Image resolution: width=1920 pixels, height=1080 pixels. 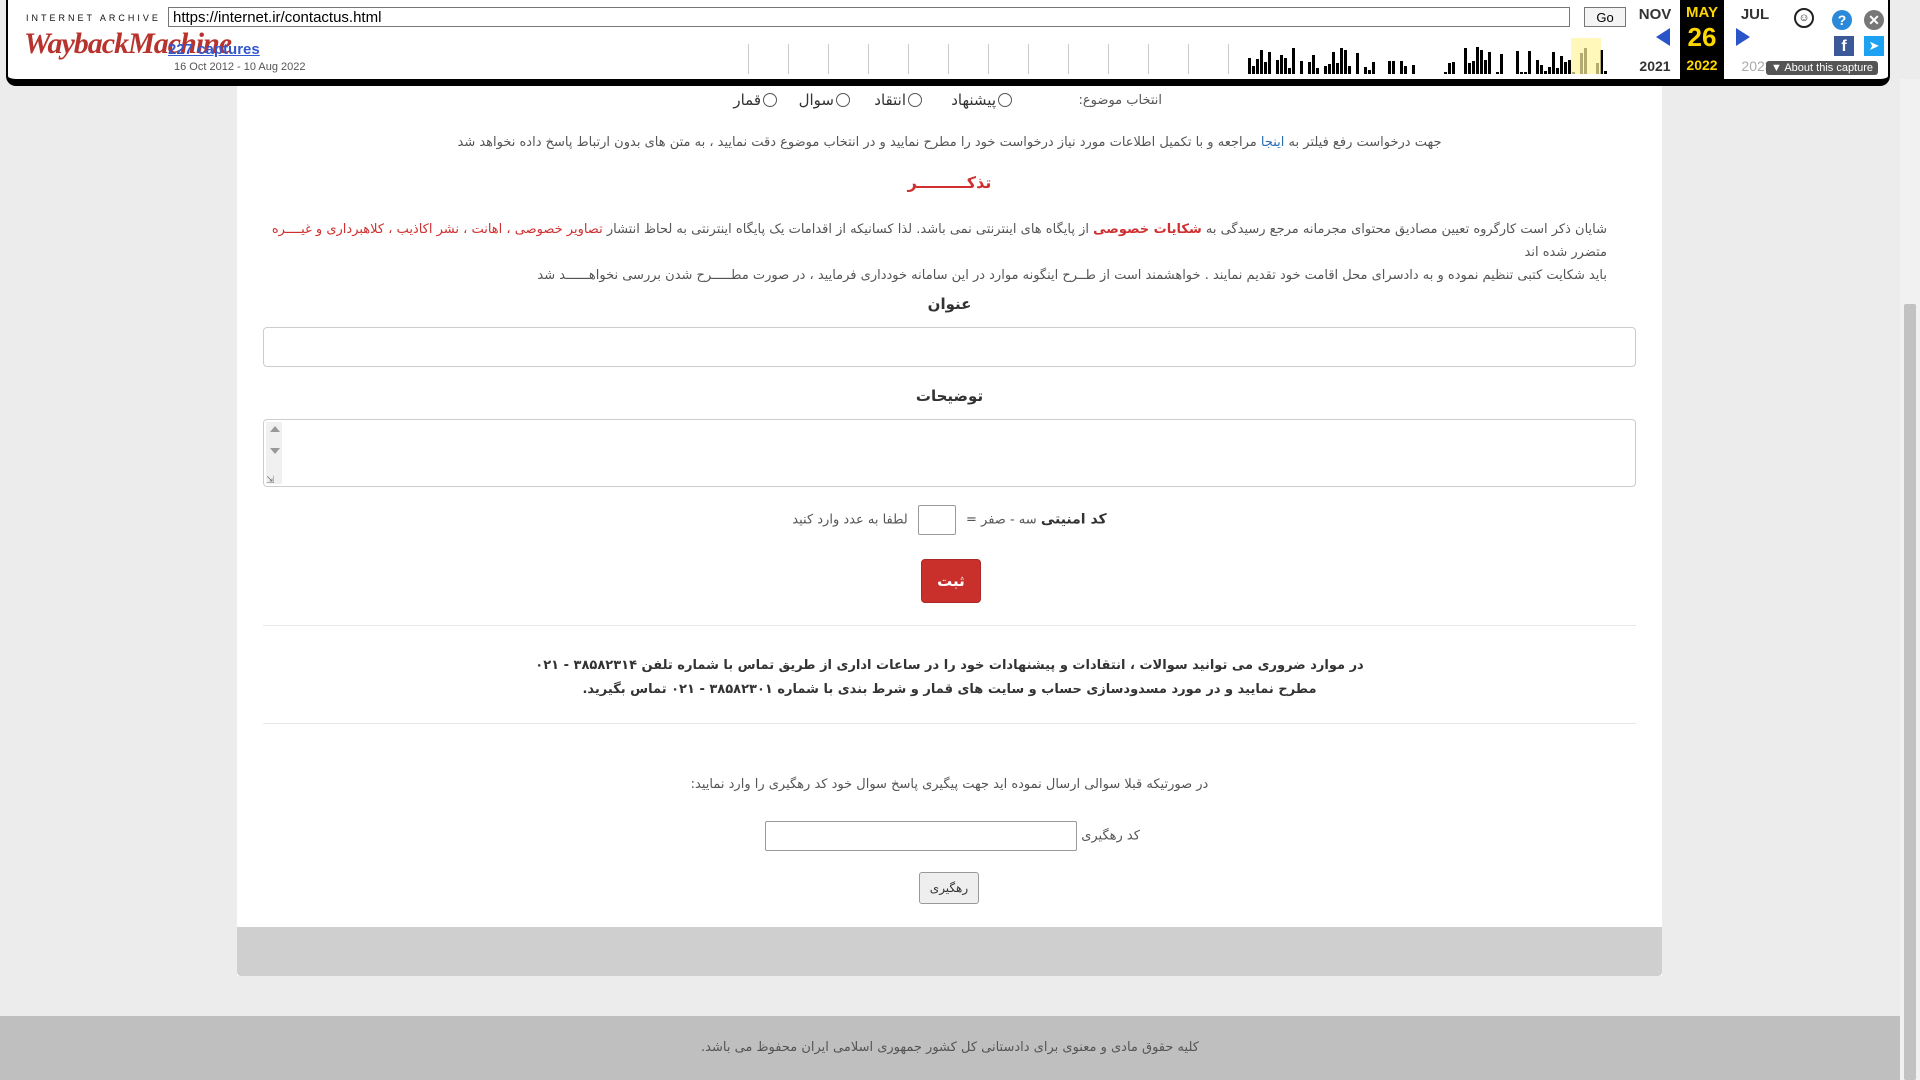 I want to click on notice-link: اینجا, so click(x=1273, y=142).